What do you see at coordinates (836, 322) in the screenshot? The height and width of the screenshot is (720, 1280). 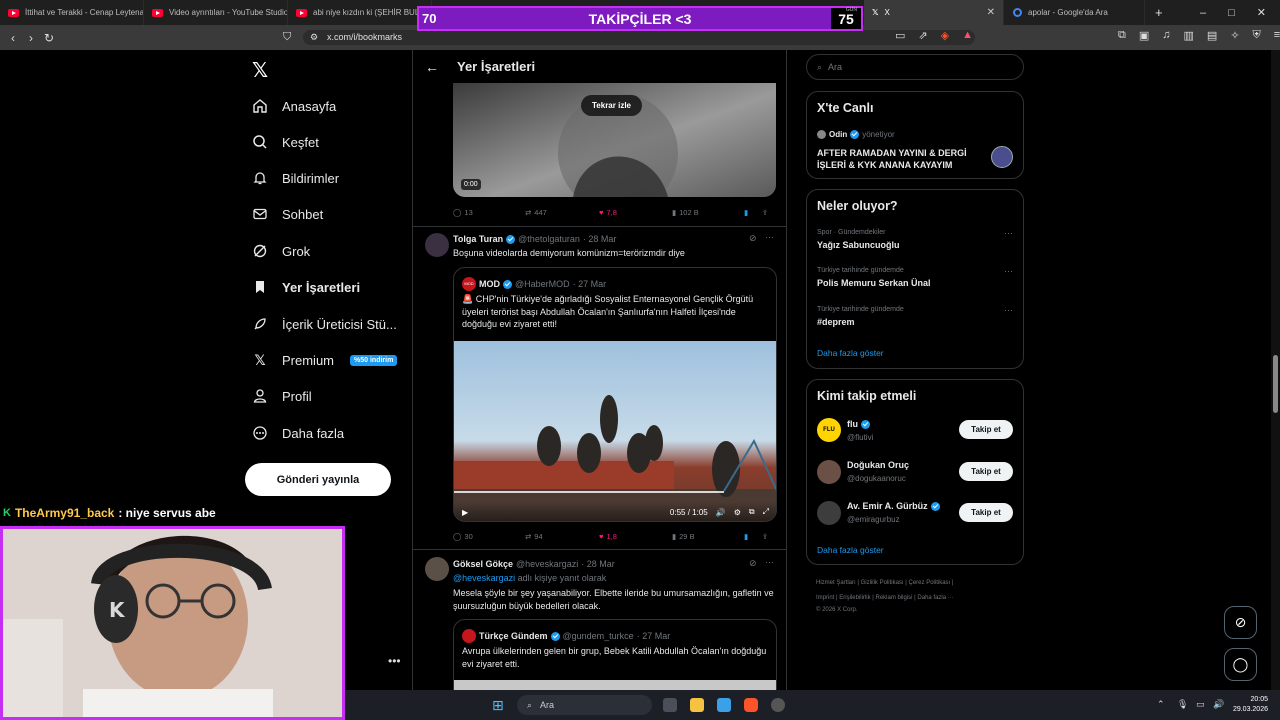 I see `trend-item: #deprem` at bounding box center [836, 322].